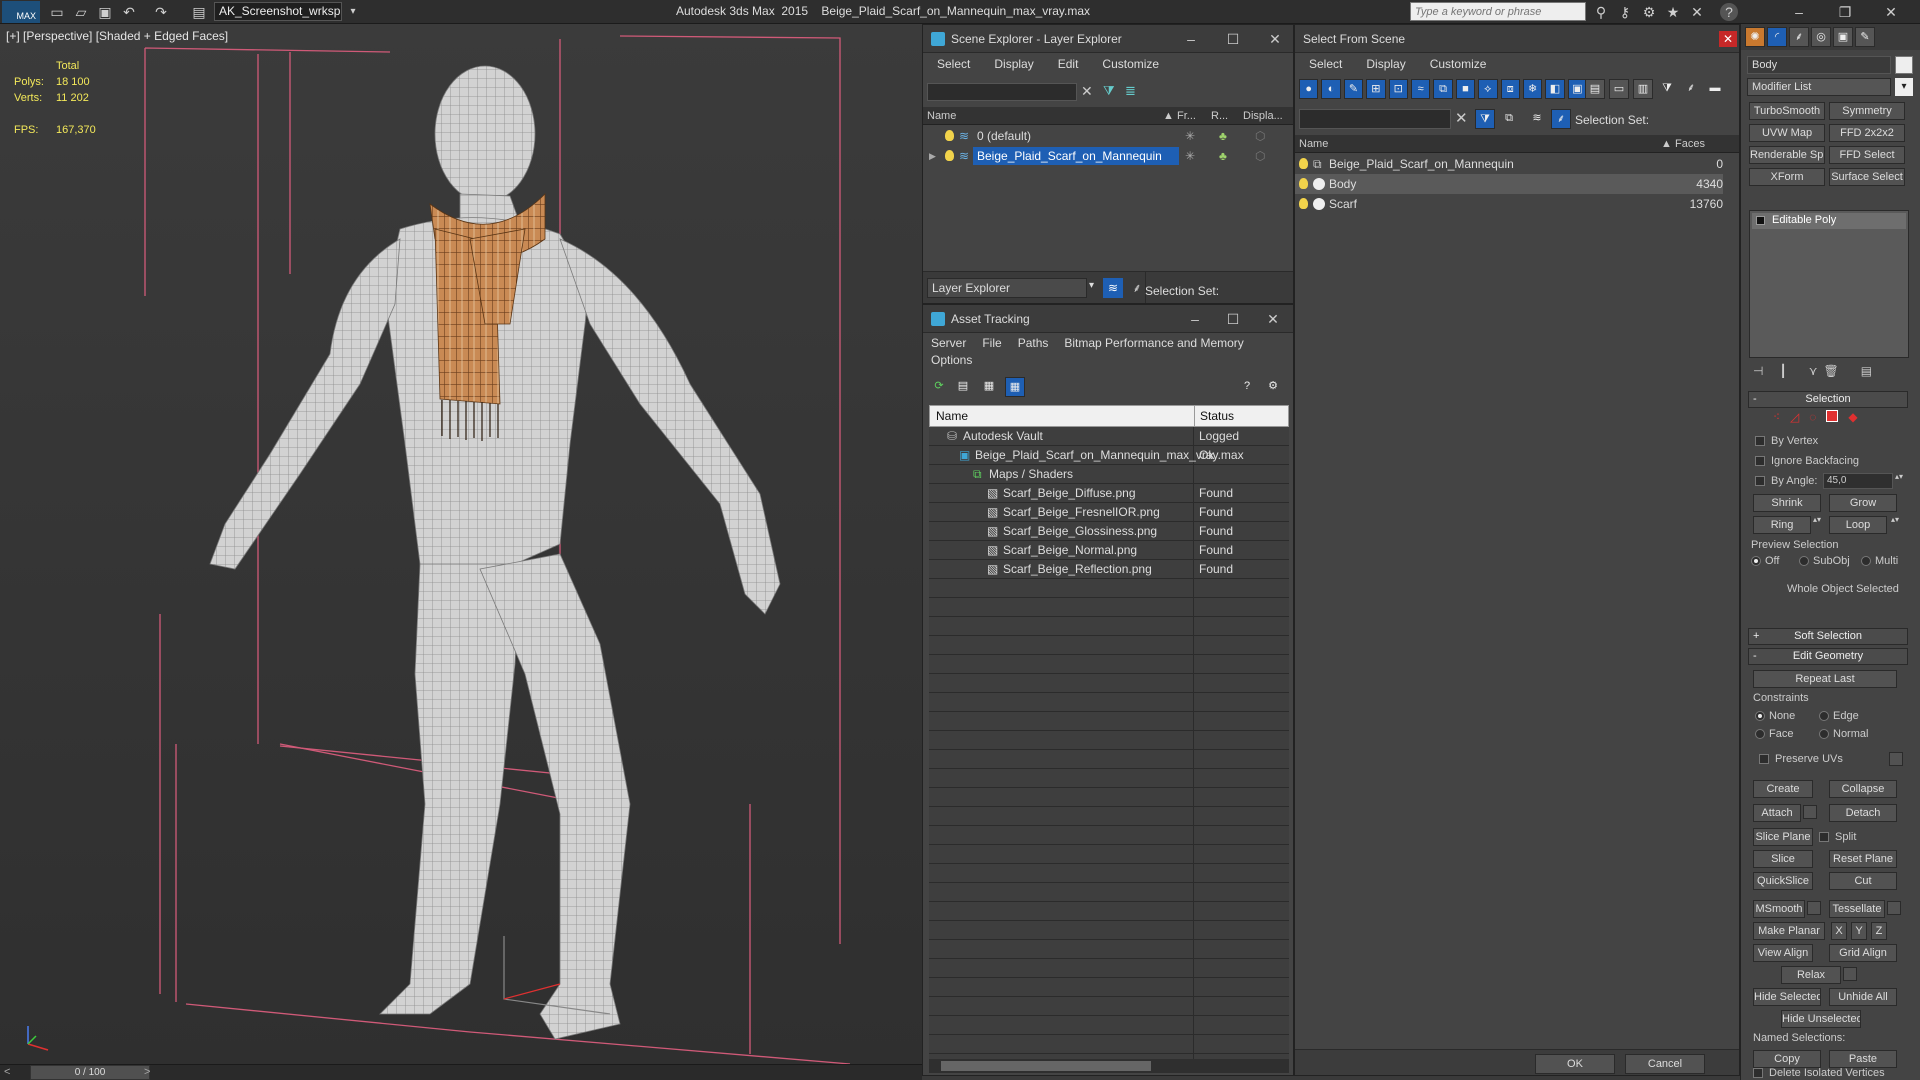 Image resolution: width=1920 pixels, height=1080 pixels. What do you see at coordinates (1779, 909) in the screenshot?
I see `msmooth-button: MSmooth` at bounding box center [1779, 909].